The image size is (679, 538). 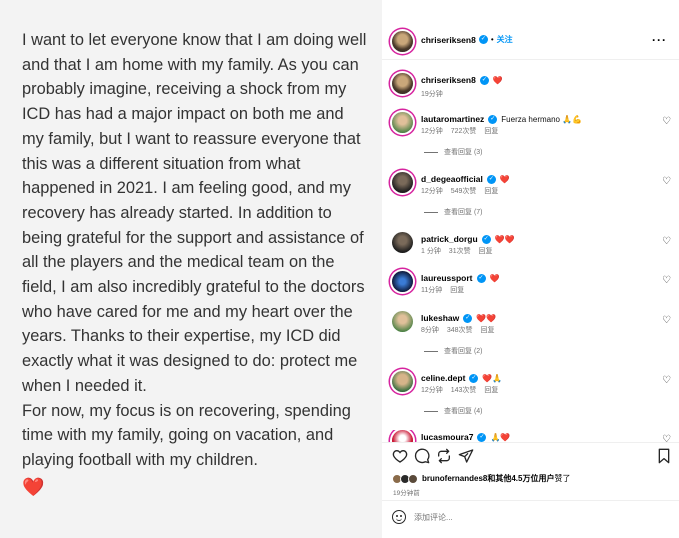 What do you see at coordinates (497, 80) in the screenshot?
I see `caption-text: ❤️` at bounding box center [497, 80].